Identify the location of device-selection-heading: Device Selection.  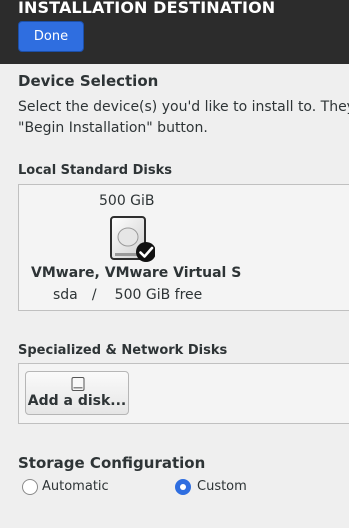
(88, 81).